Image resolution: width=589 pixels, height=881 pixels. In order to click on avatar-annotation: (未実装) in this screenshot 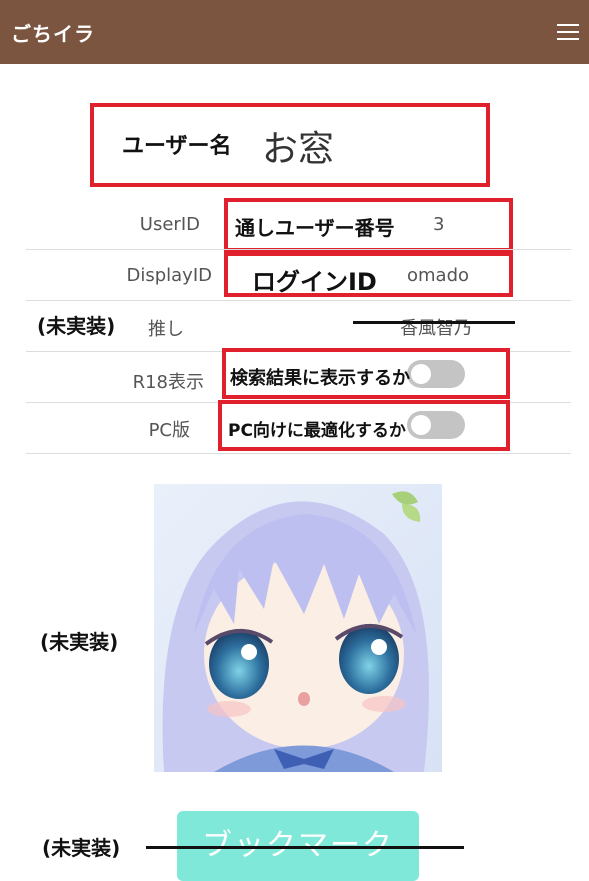, I will do `click(79, 642)`.